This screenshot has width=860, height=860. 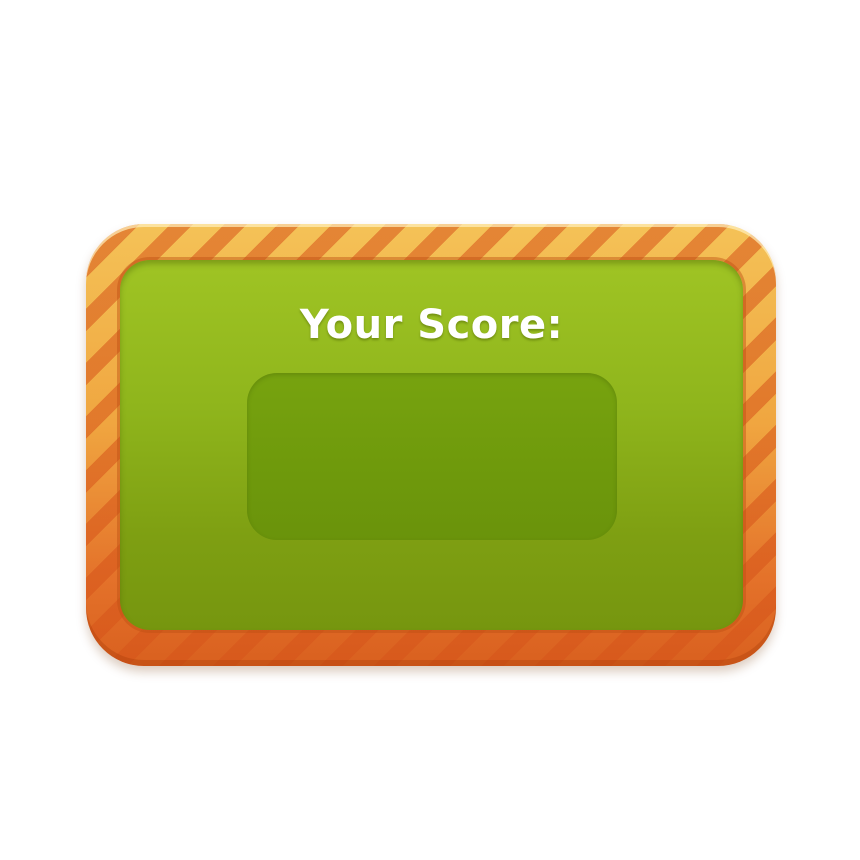 What do you see at coordinates (431, 325) in the screenshot?
I see `score-title: Your Score:` at bounding box center [431, 325].